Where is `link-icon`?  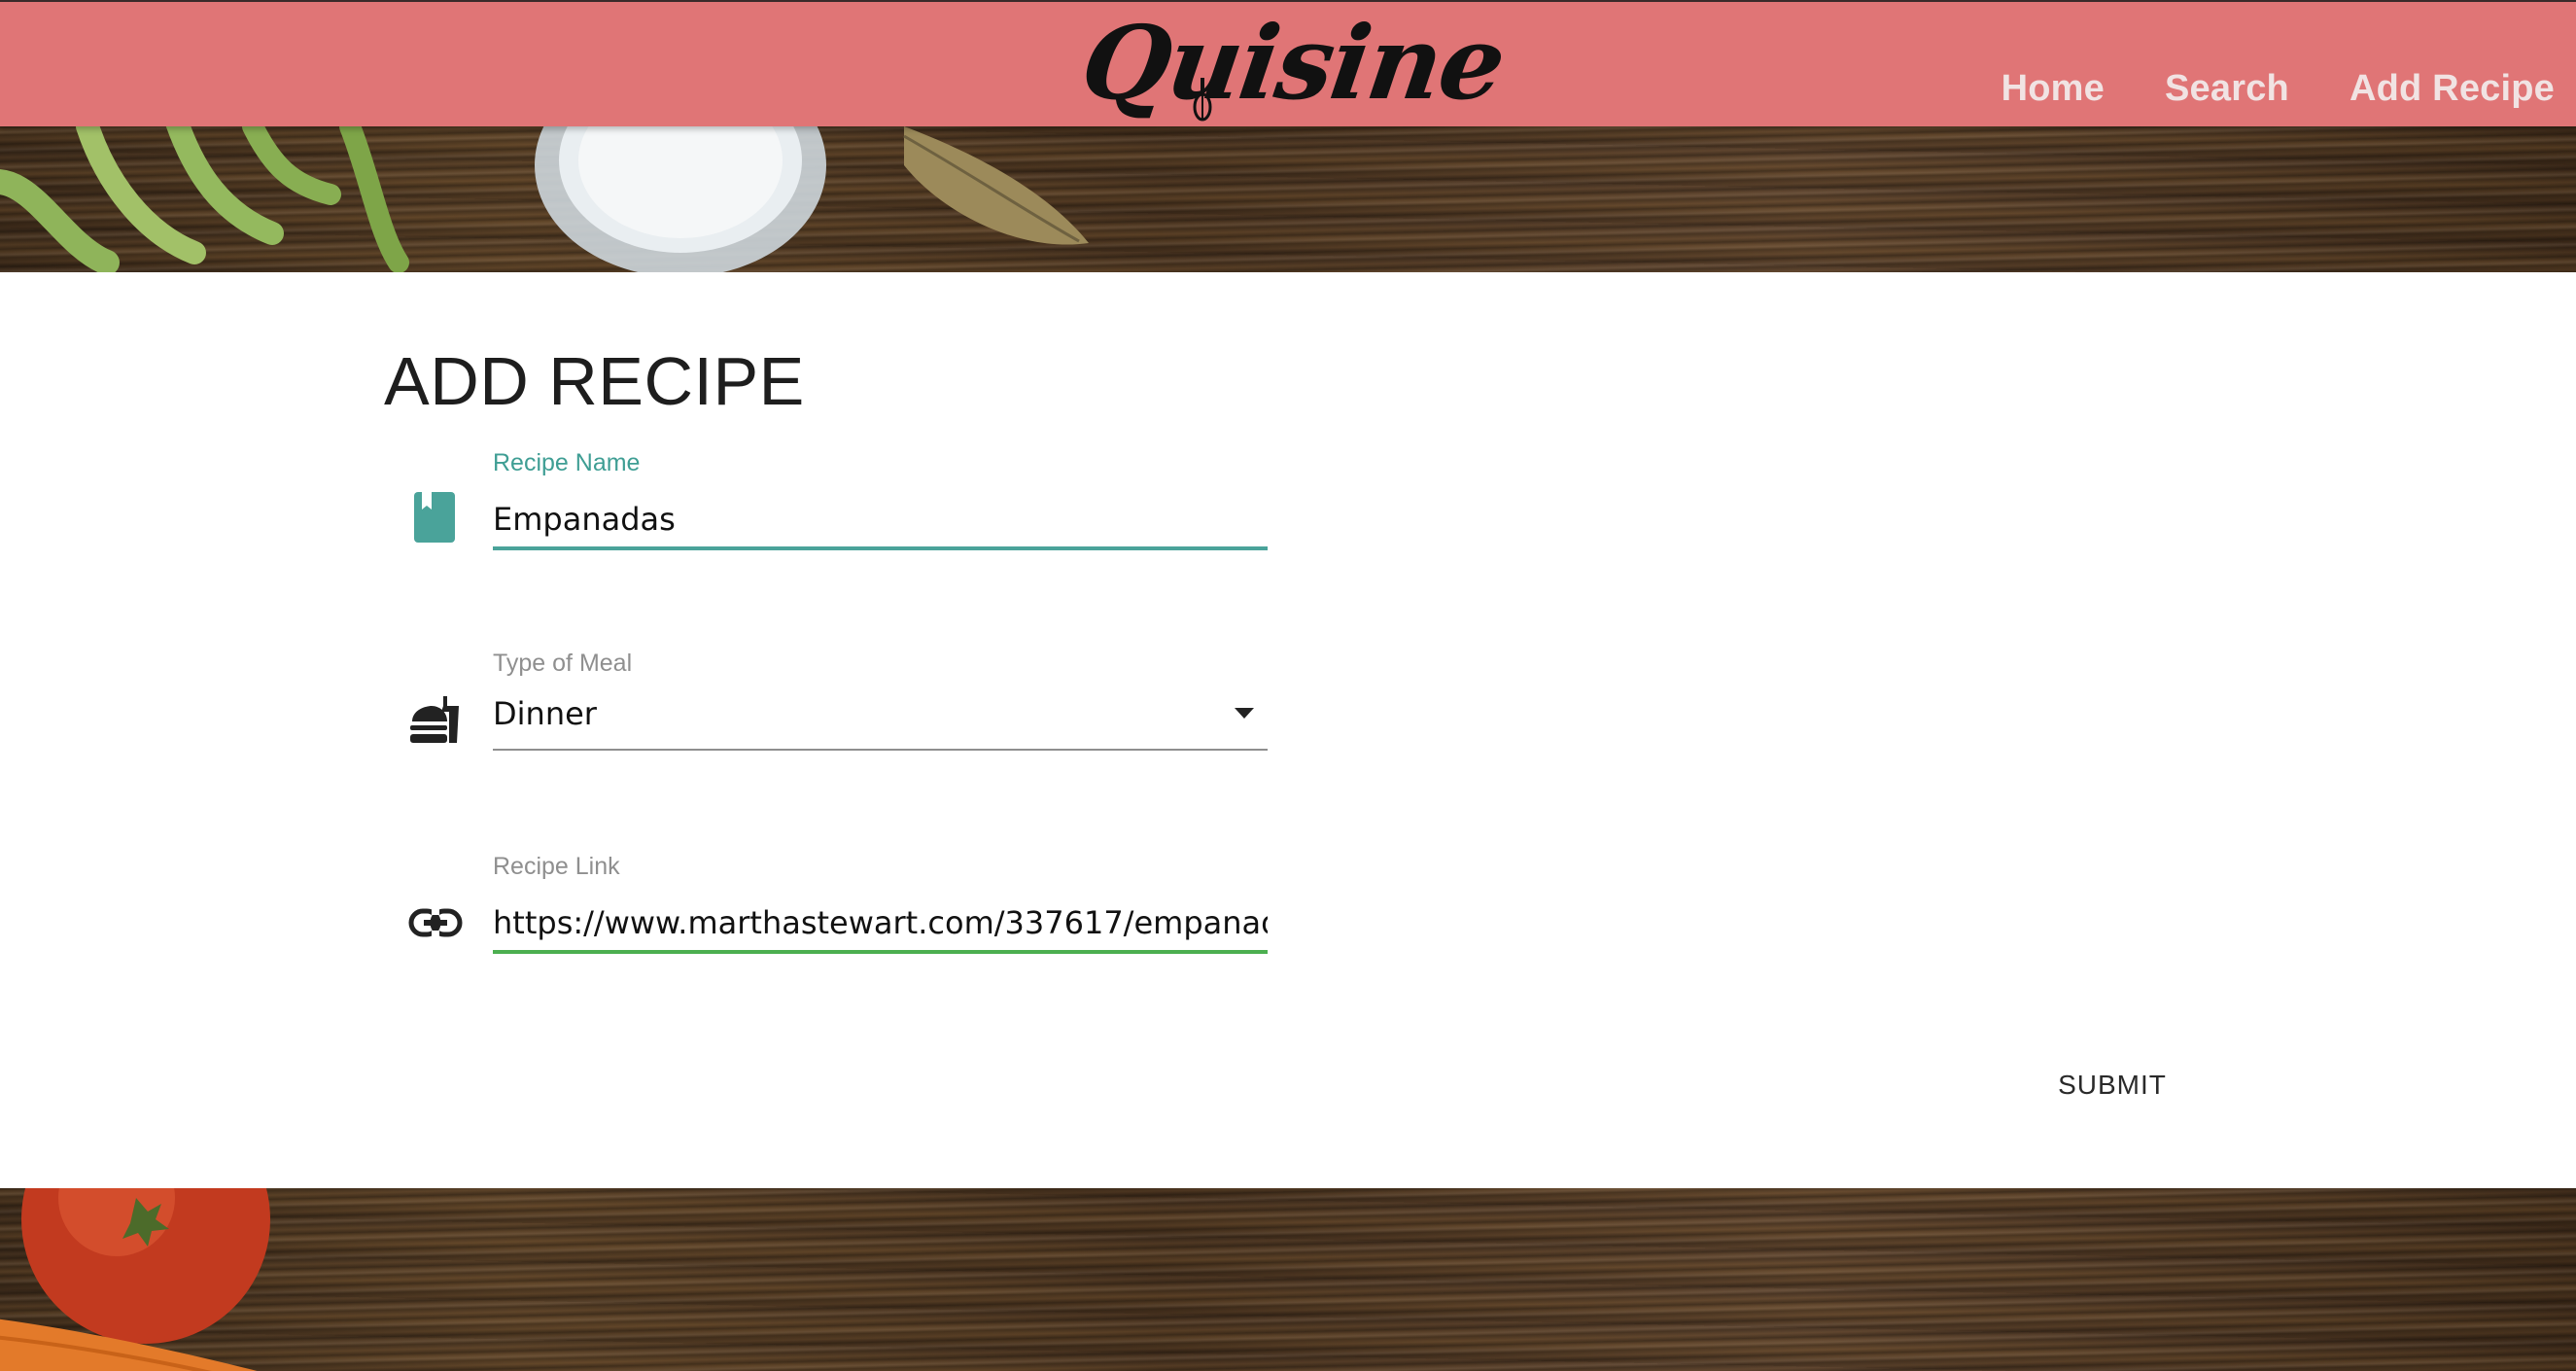 link-icon is located at coordinates (435, 922).